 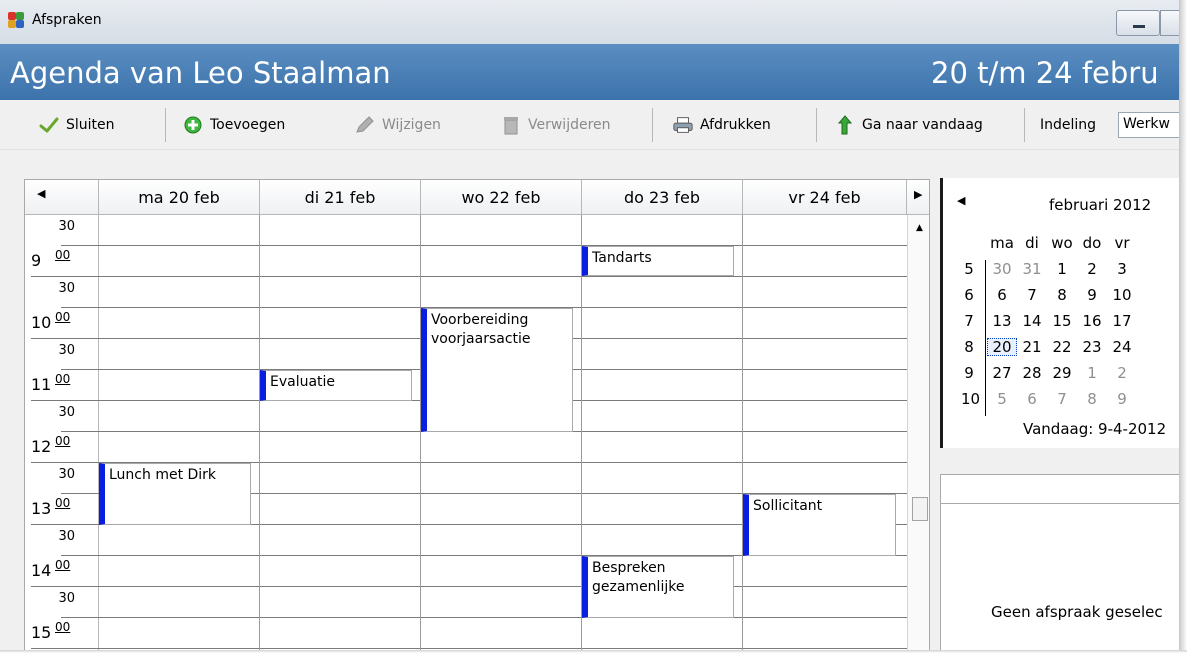 What do you see at coordinates (1062, 373) in the screenshot?
I see `day-cell: 29` at bounding box center [1062, 373].